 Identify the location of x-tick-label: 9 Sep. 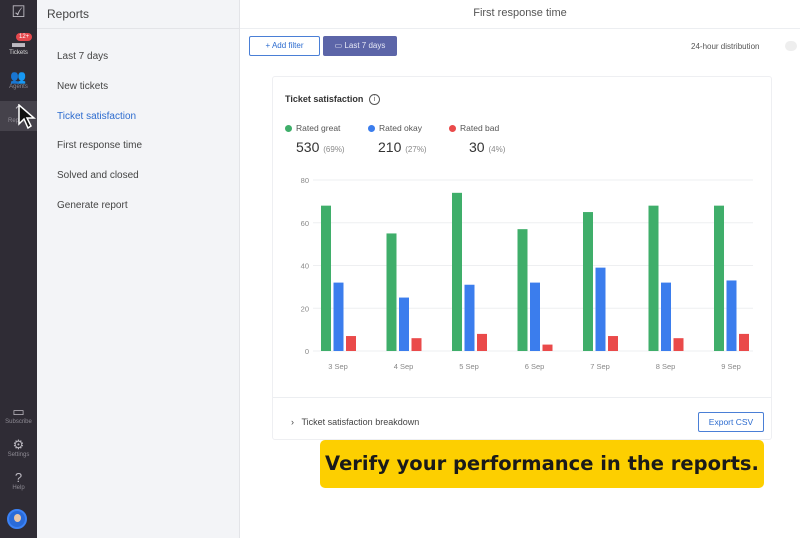
(731, 366).